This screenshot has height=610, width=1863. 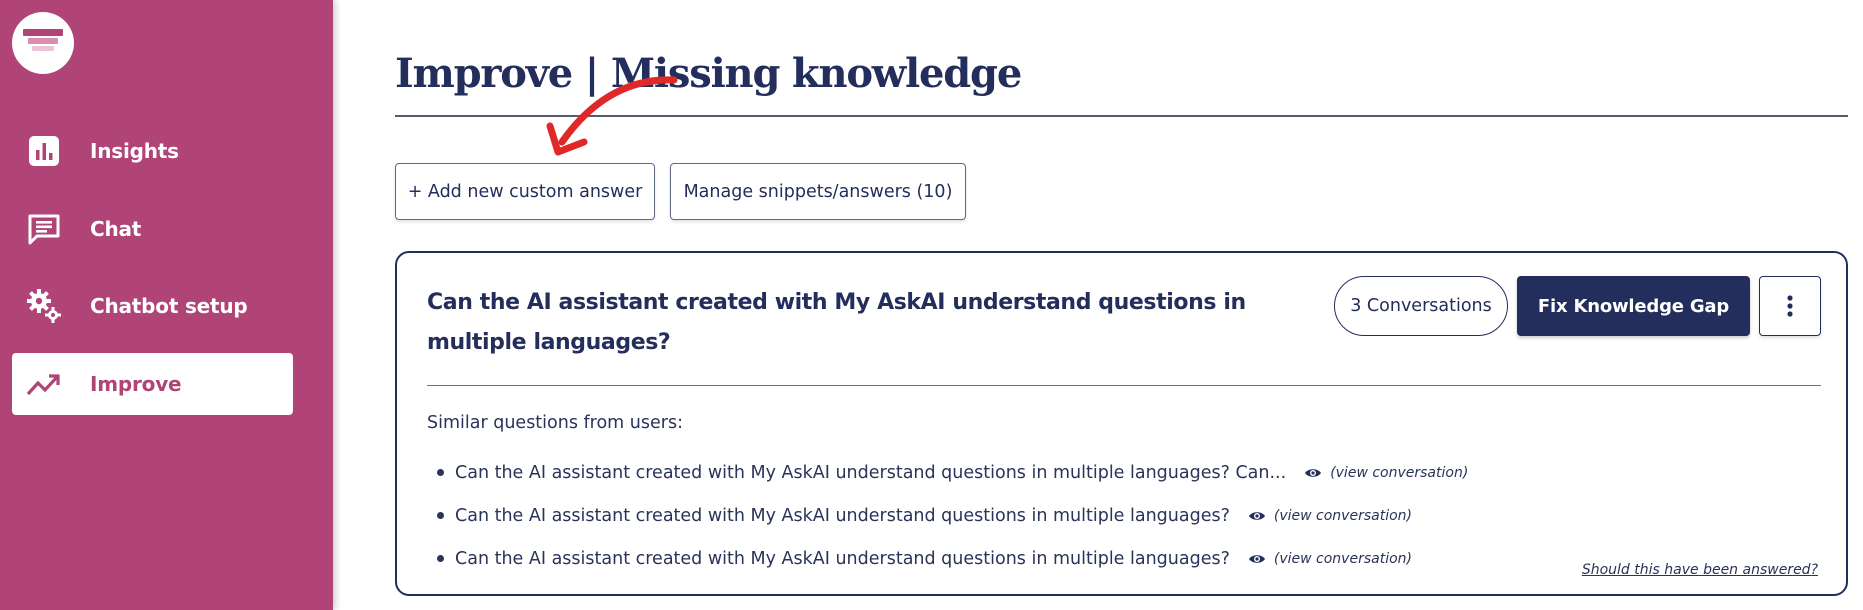 I want to click on add-custom-answer-button: + Add new custom answer, so click(x=525, y=191).